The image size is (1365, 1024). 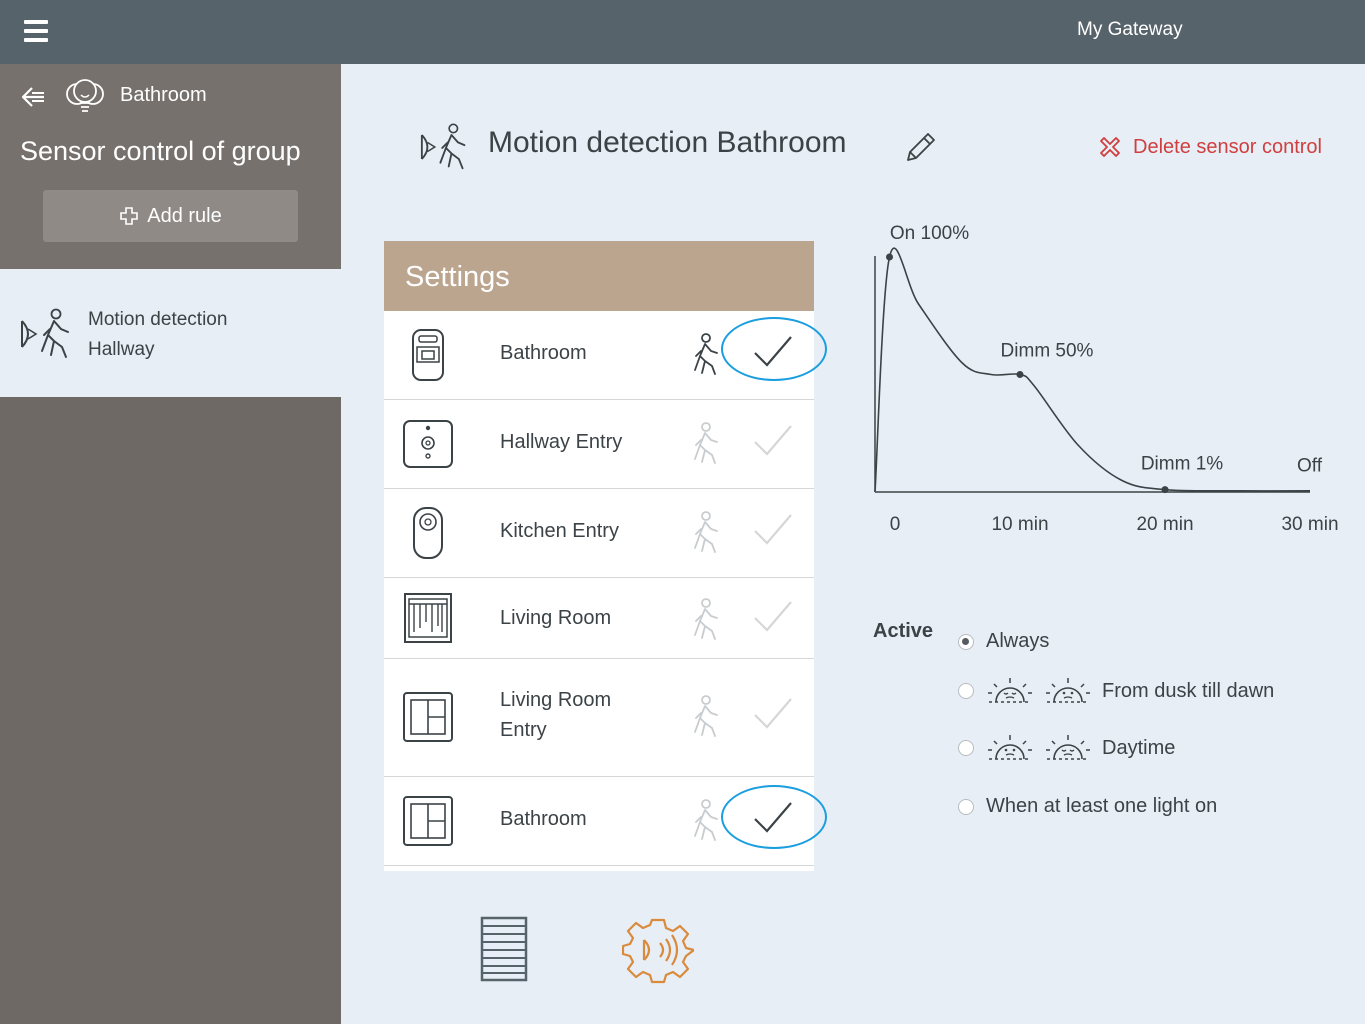 What do you see at coordinates (428, 444) in the screenshot?
I see `remote-control-icon` at bounding box center [428, 444].